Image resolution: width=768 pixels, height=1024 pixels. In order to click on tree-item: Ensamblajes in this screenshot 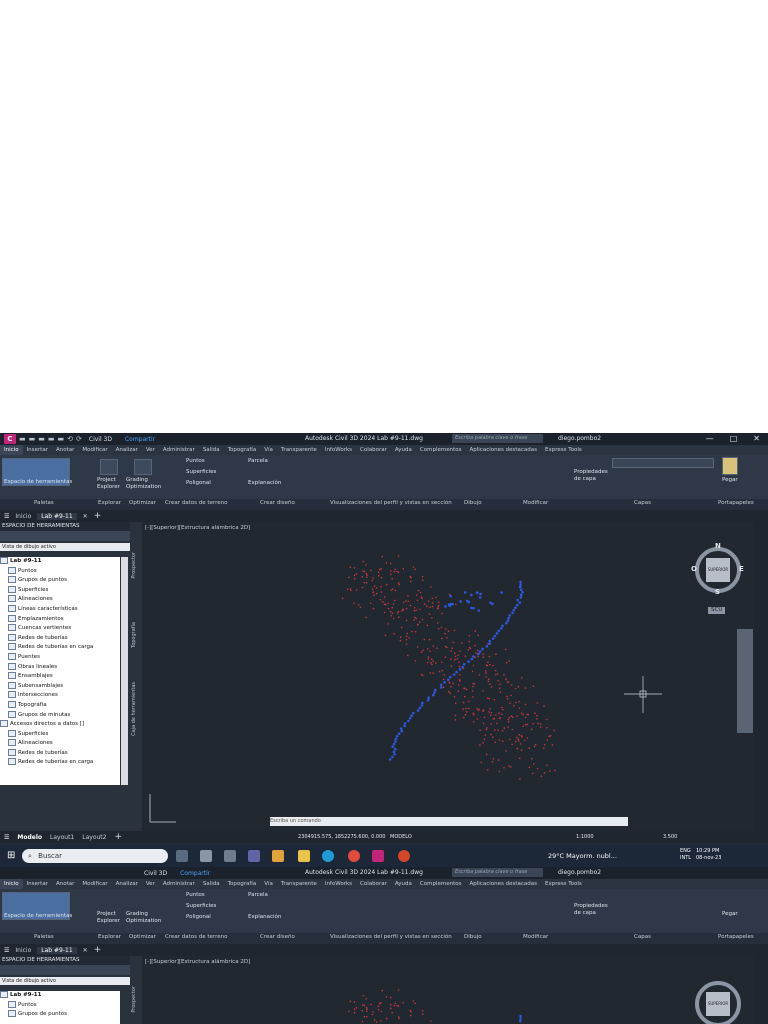, I will do `click(60, 677)`.